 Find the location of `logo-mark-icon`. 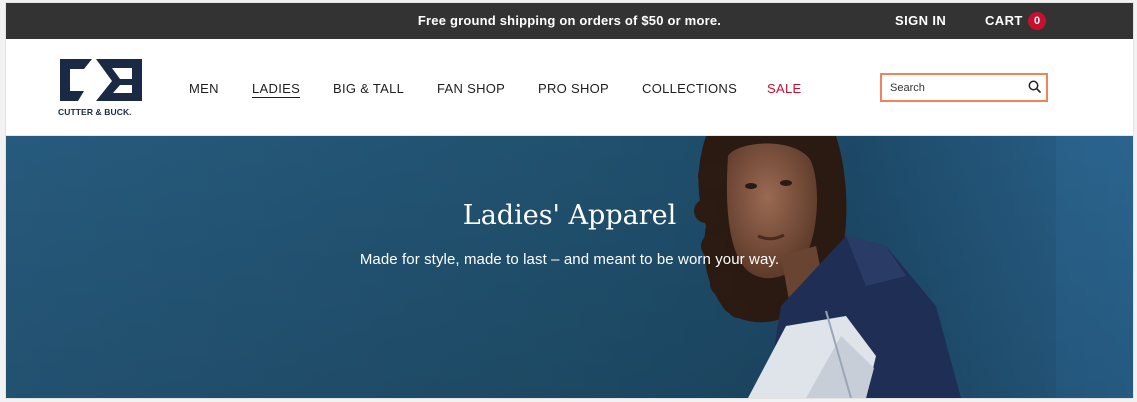

logo-mark-icon is located at coordinates (101, 80).